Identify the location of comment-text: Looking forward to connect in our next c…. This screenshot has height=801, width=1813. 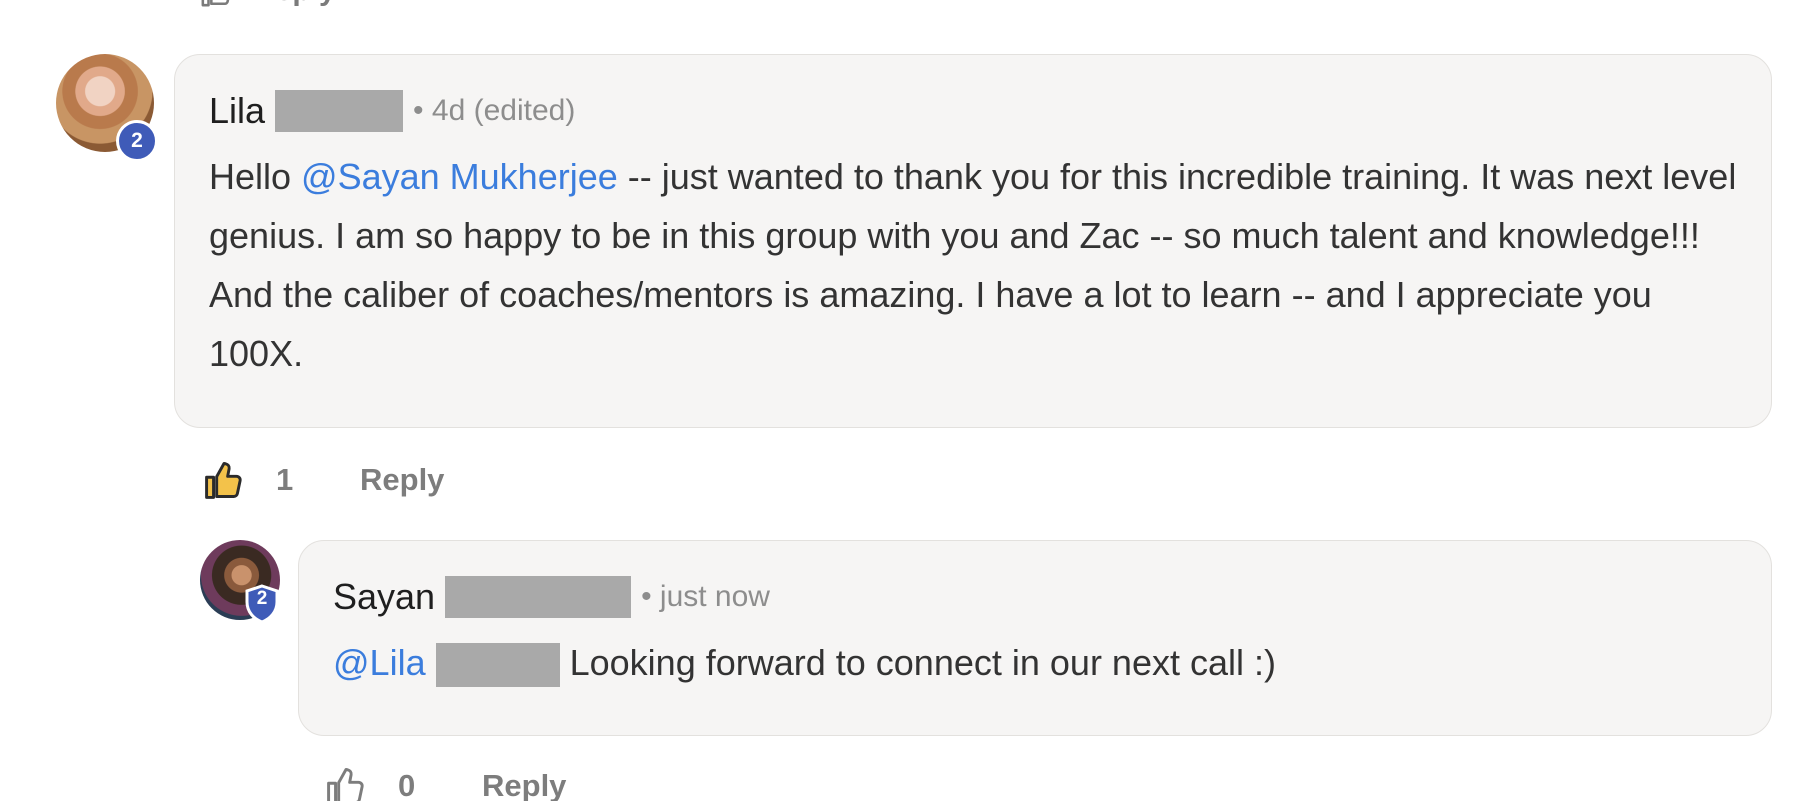
(922, 662).